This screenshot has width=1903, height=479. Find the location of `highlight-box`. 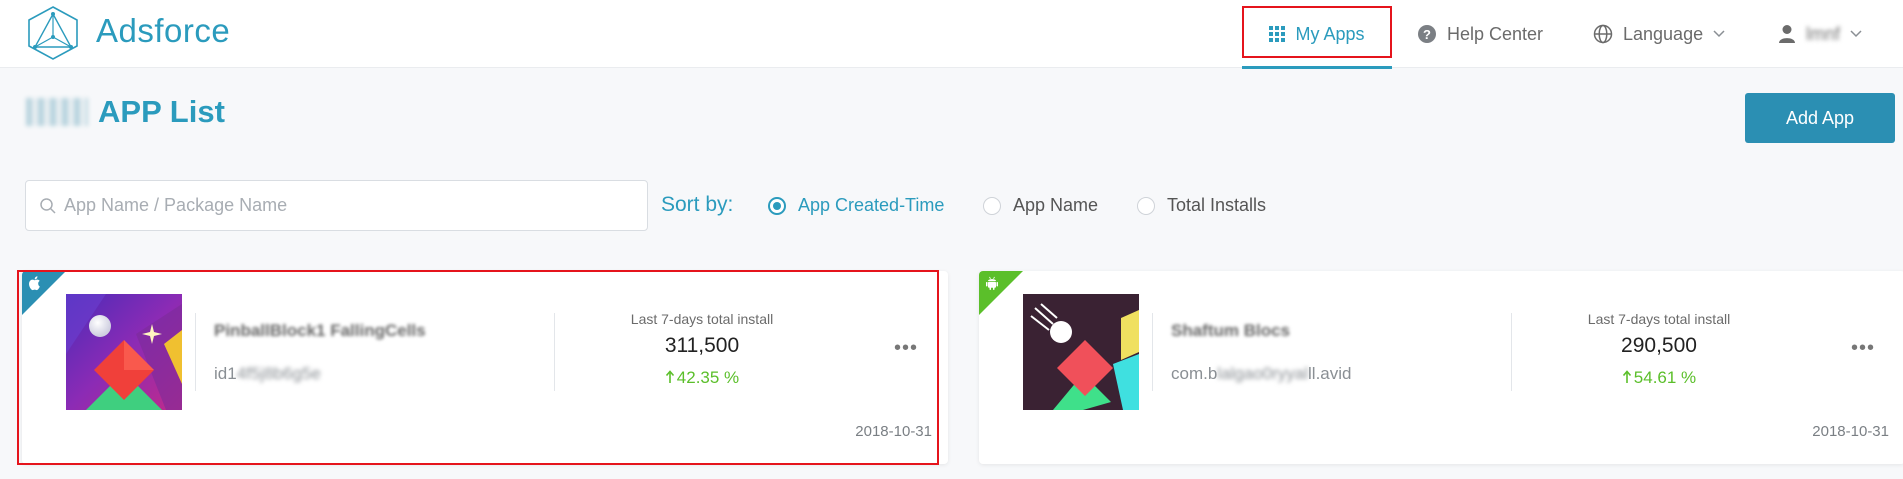

highlight-box is located at coordinates (1317, 32).